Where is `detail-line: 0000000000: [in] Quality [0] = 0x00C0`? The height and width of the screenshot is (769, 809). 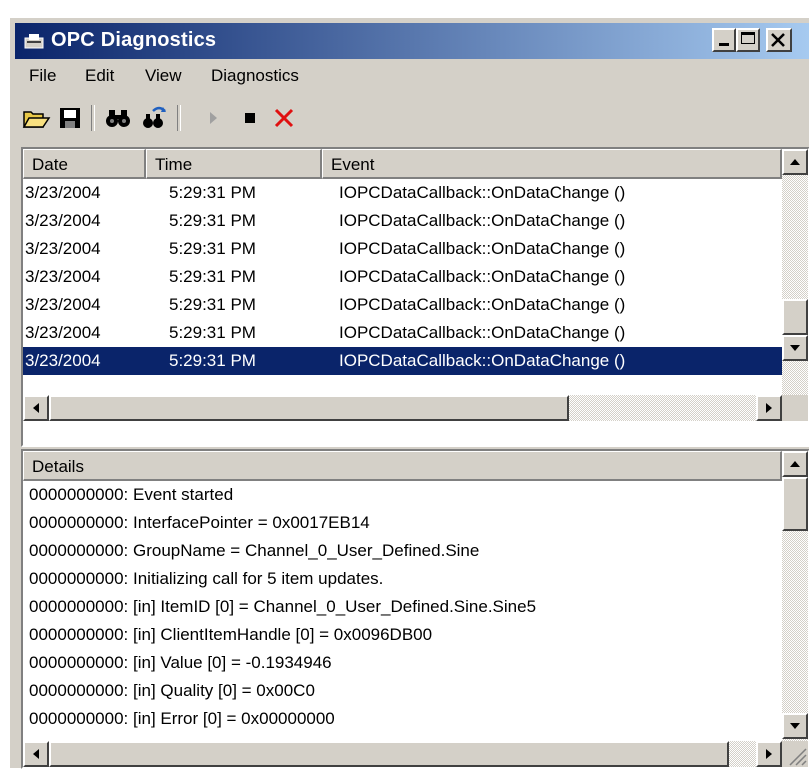
detail-line: 0000000000: [in] Quality [0] = 0x00C0 is located at coordinates (172, 690).